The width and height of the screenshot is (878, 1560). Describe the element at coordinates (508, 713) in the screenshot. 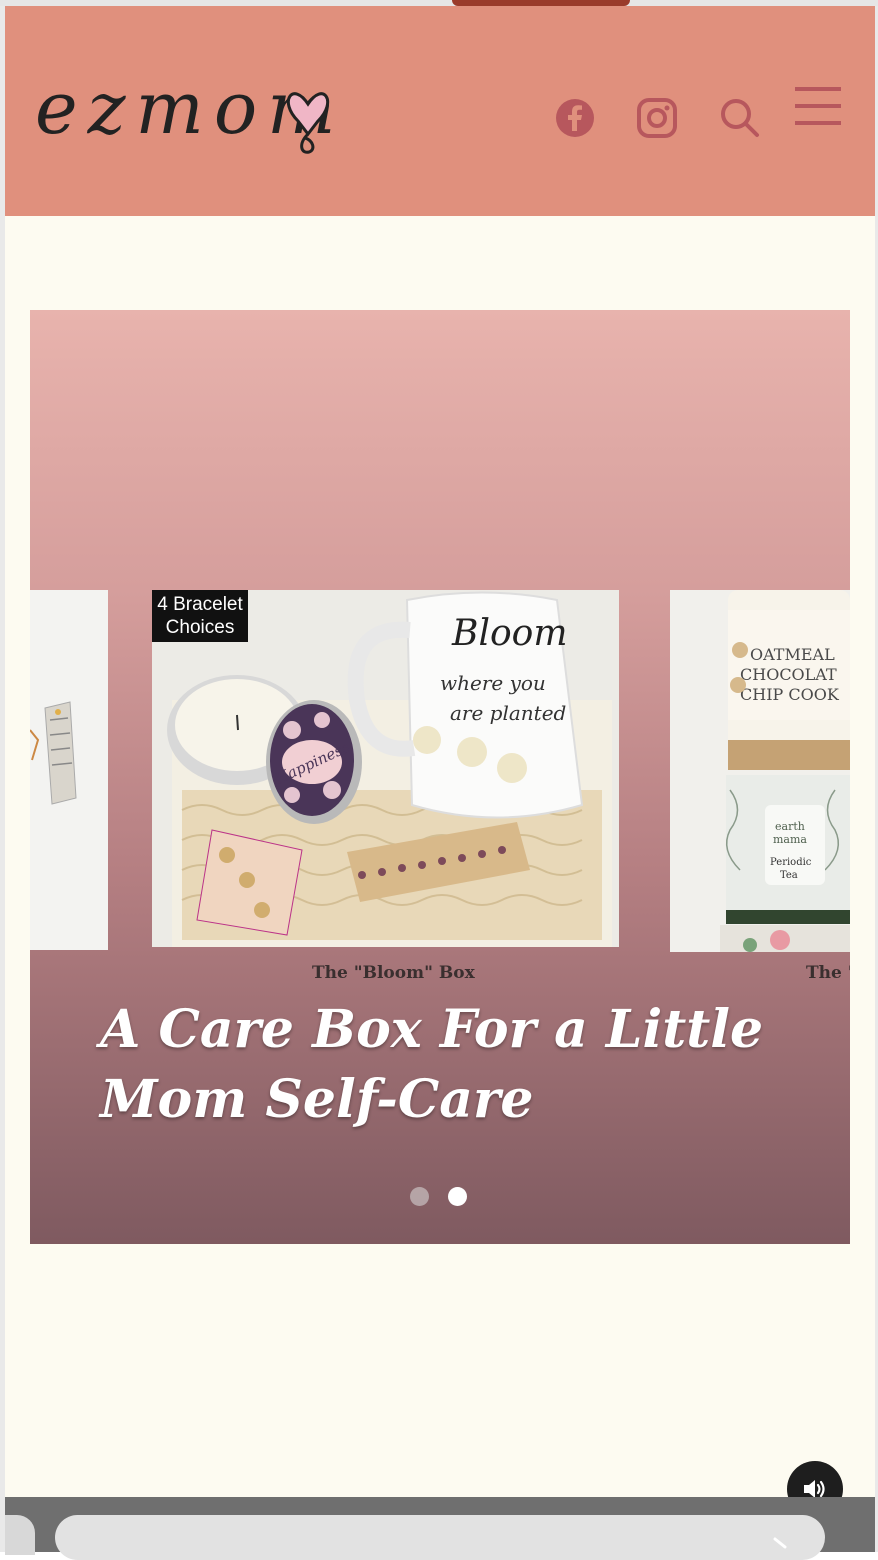

I see `svg-text: are planted` at that location.